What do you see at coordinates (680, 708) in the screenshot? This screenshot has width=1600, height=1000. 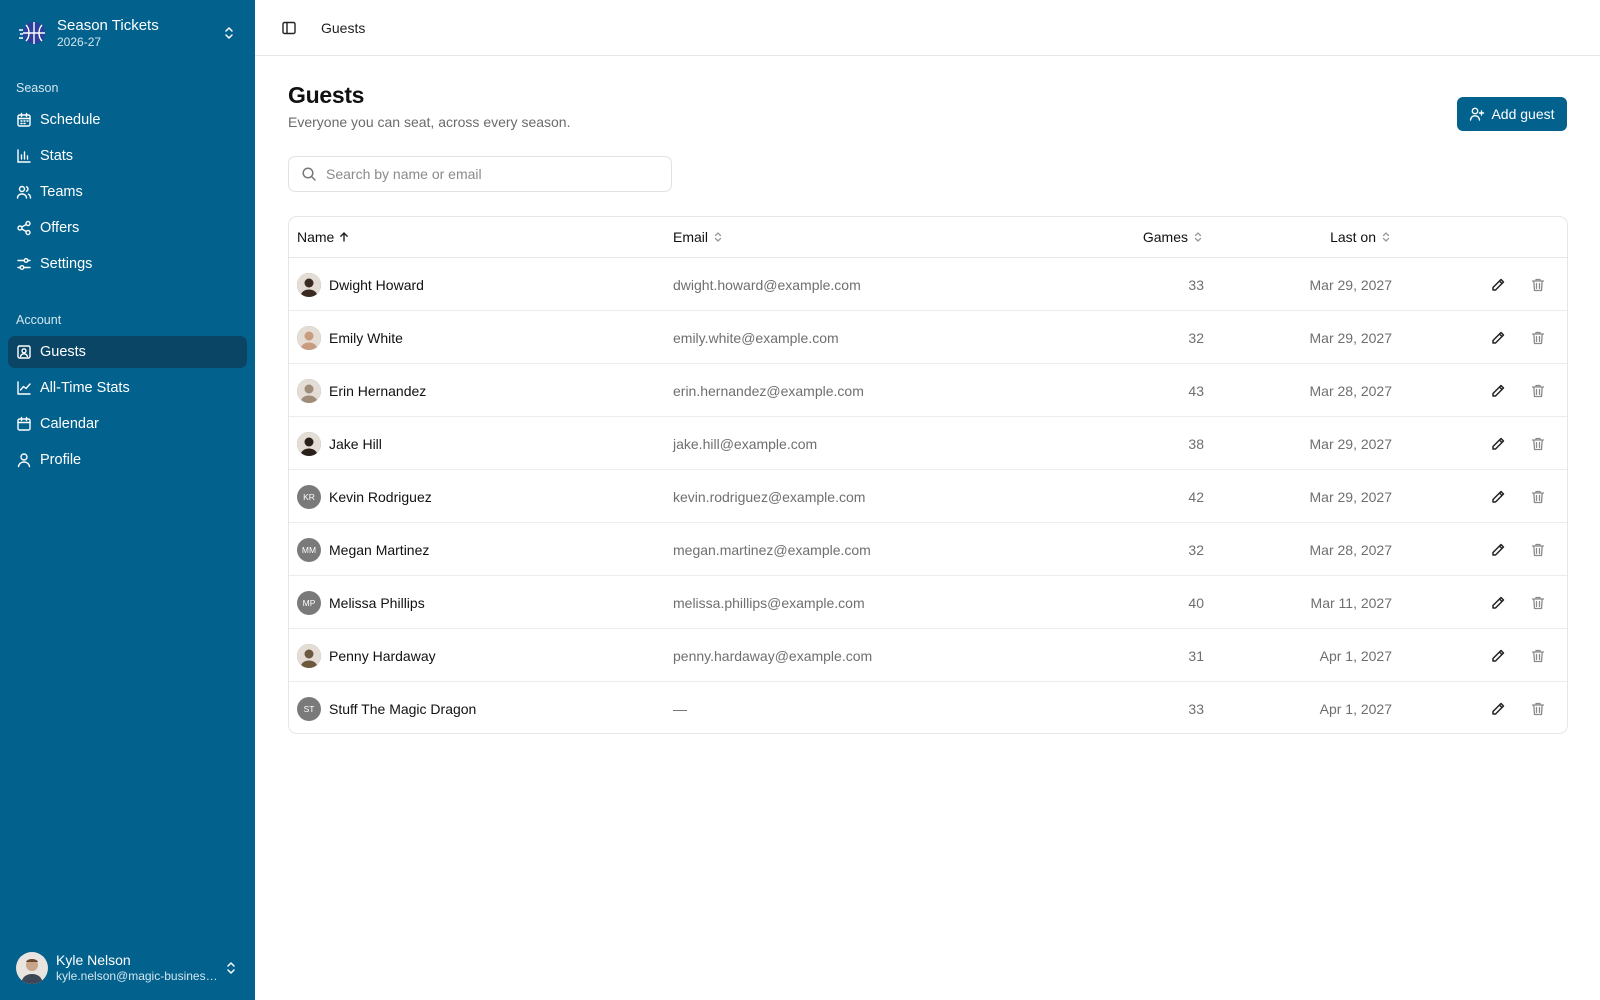 I see `guest-email: —` at bounding box center [680, 708].